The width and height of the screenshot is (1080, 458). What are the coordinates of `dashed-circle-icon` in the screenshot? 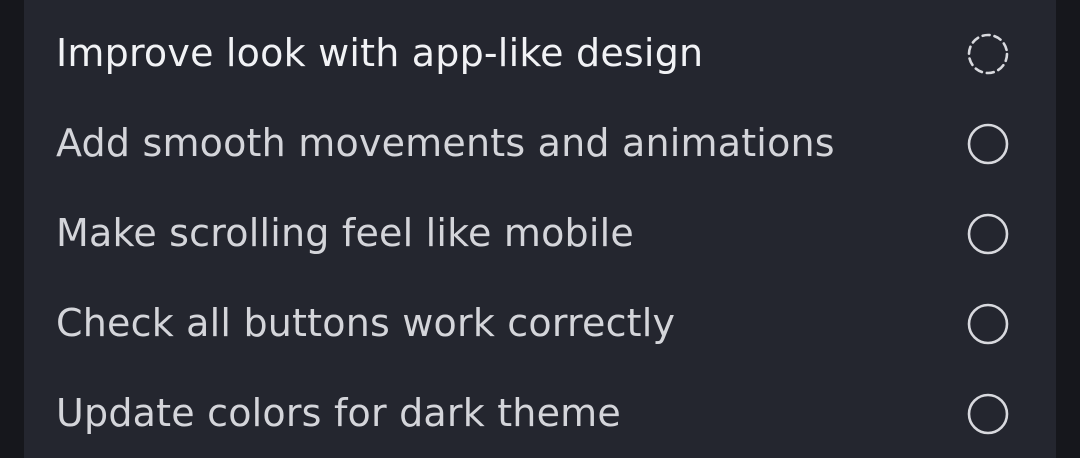 It's located at (988, 54).